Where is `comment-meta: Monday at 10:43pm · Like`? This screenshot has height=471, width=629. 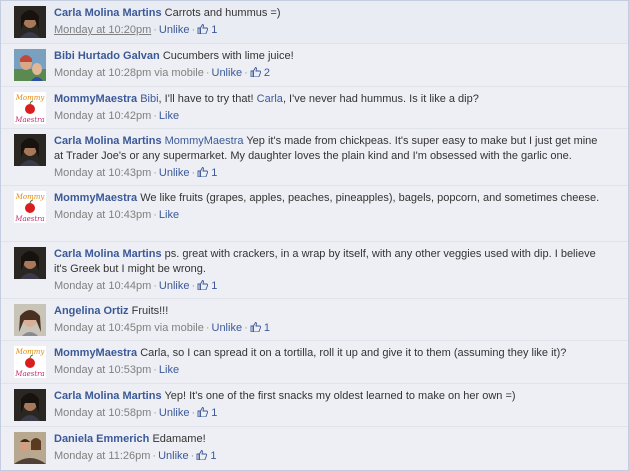 comment-meta: Monday at 10:43pm · Like is located at coordinates (117, 215).